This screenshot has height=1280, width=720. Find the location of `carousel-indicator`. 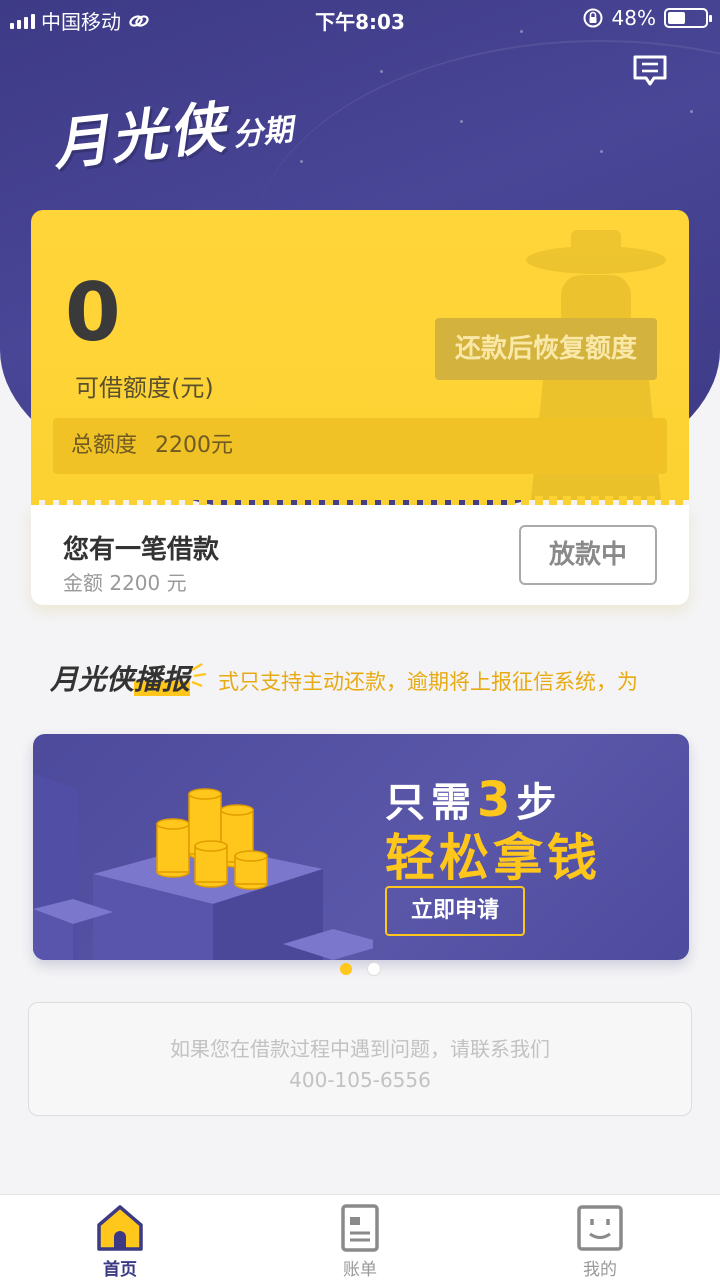

carousel-indicator is located at coordinates (360, 969).